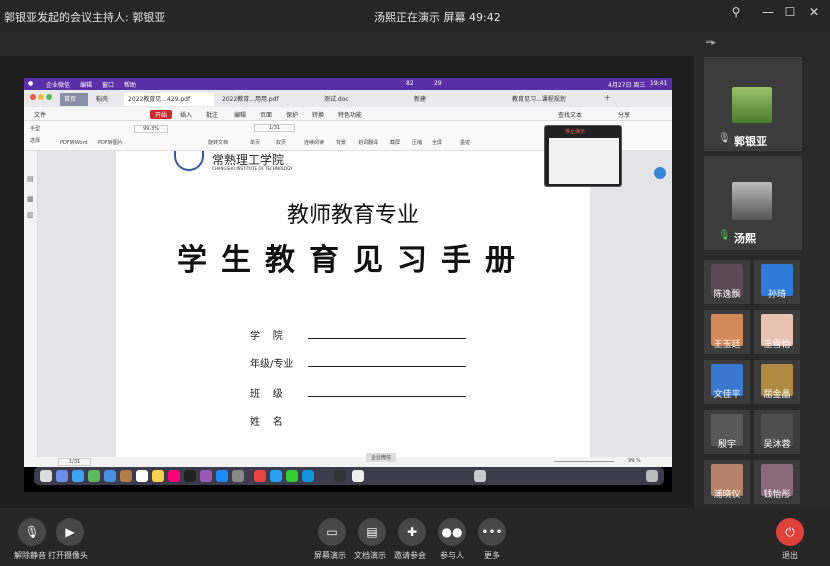  What do you see at coordinates (256, 99) in the screenshot?
I see `tab-pdf-2: 2022教育...用用.pdf` at bounding box center [256, 99].